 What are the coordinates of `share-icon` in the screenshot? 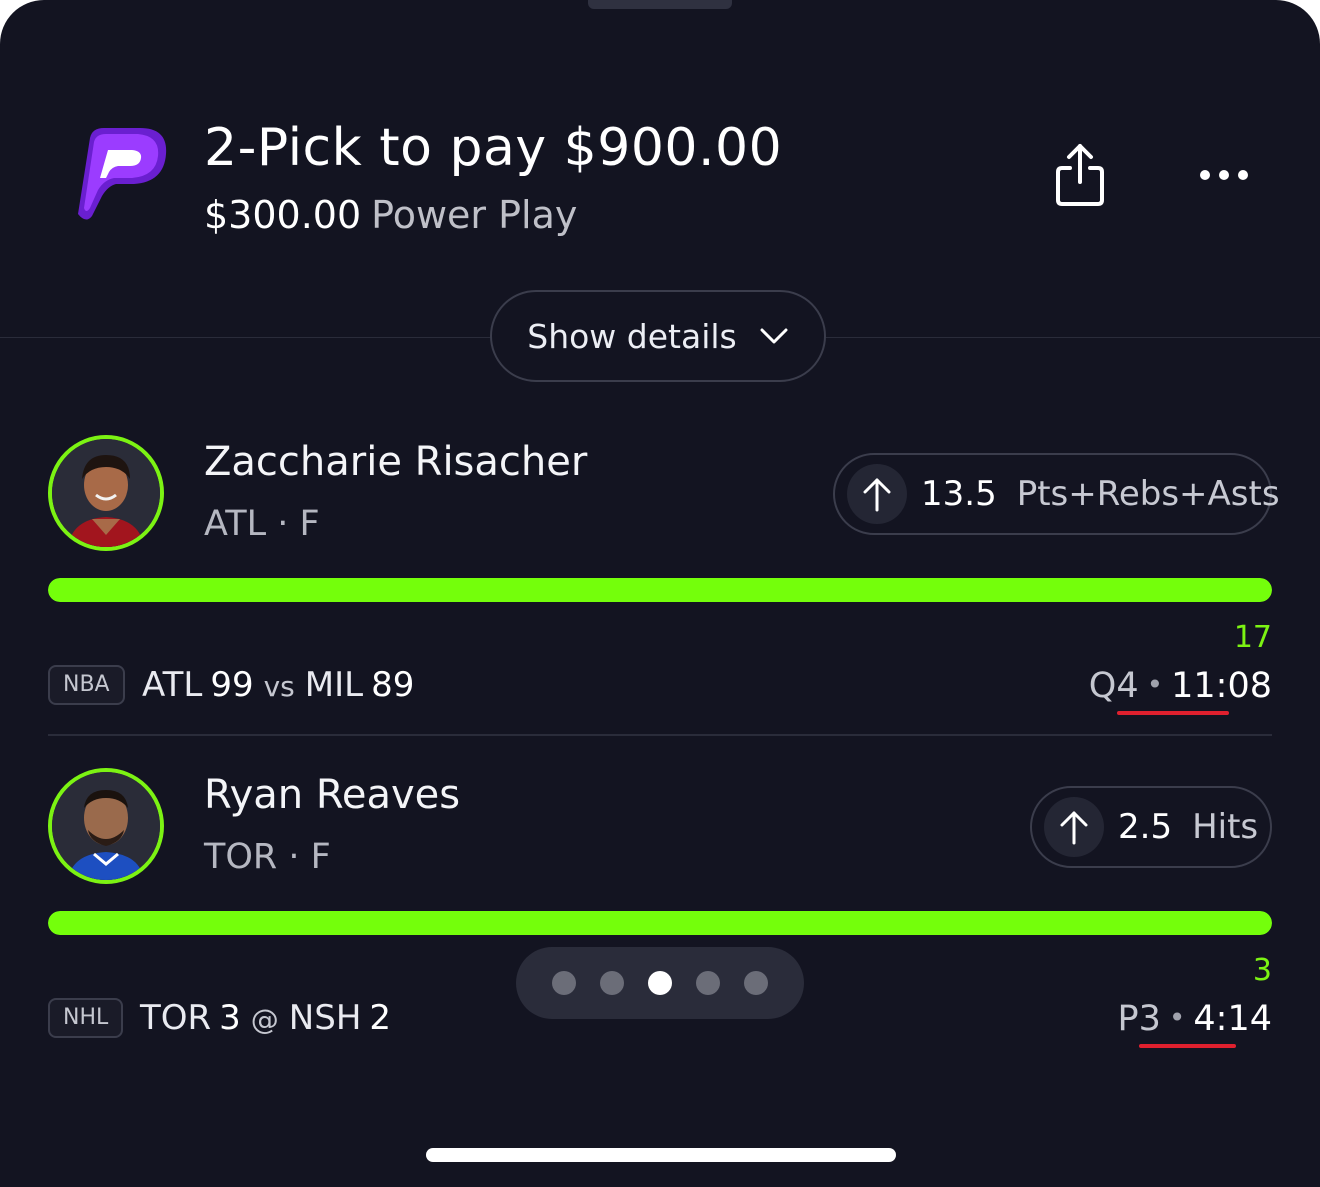 It's located at (1080, 175).